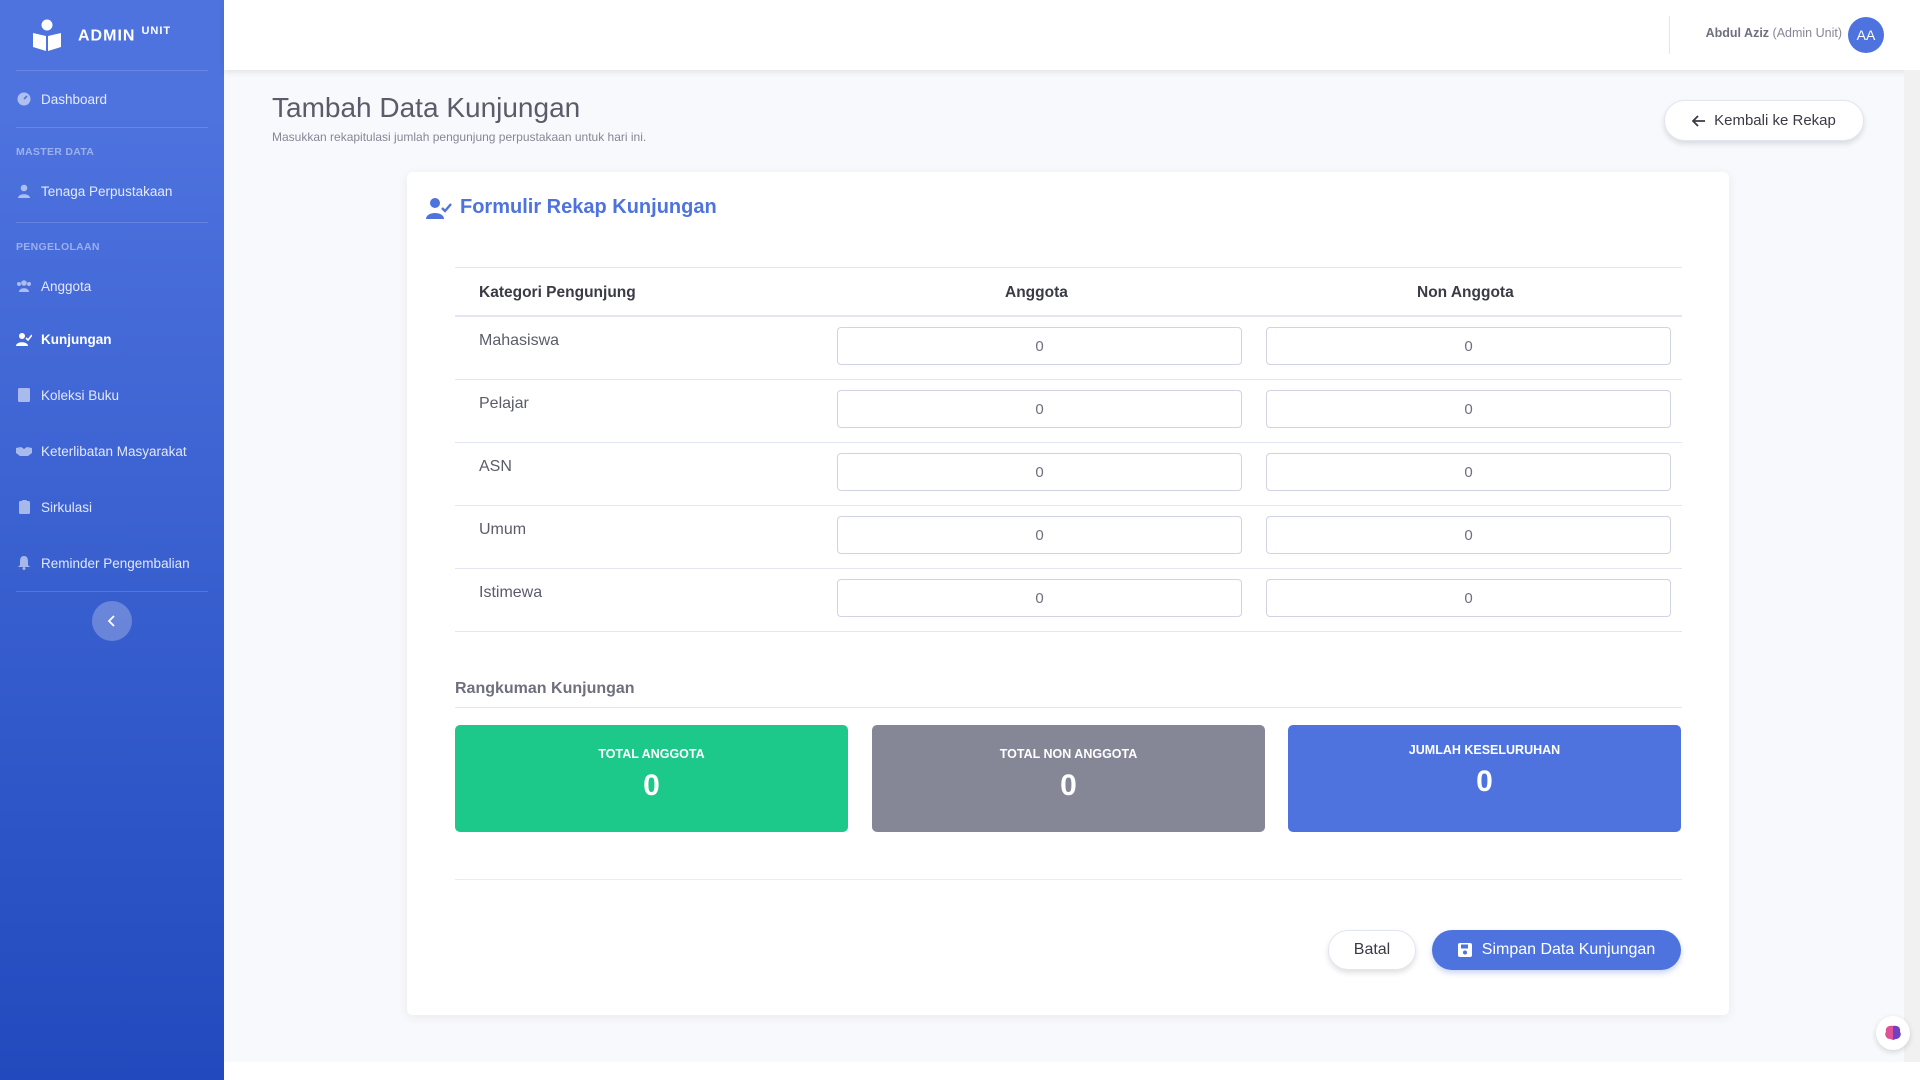 Image resolution: width=1920 pixels, height=1080 pixels. I want to click on table-row: Mahasiswa, so click(1068, 348).